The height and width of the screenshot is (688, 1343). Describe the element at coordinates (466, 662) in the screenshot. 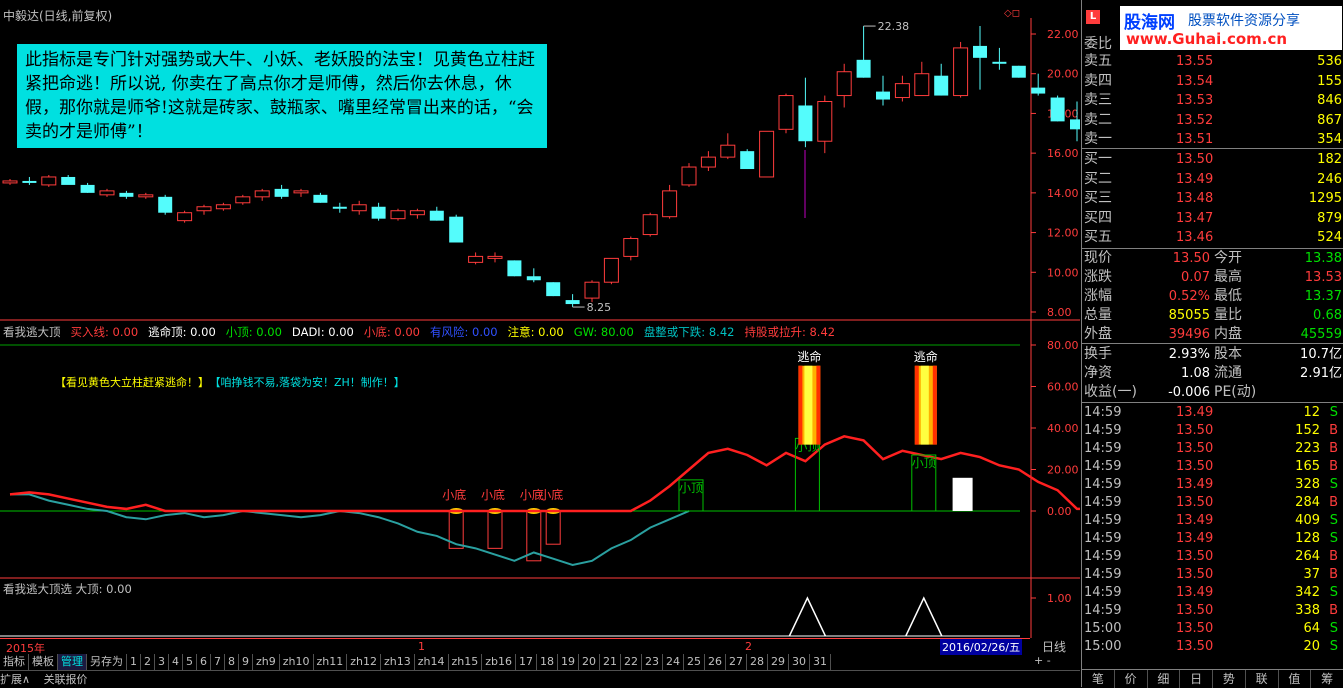

I see `bottom-tab: zh15` at that location.